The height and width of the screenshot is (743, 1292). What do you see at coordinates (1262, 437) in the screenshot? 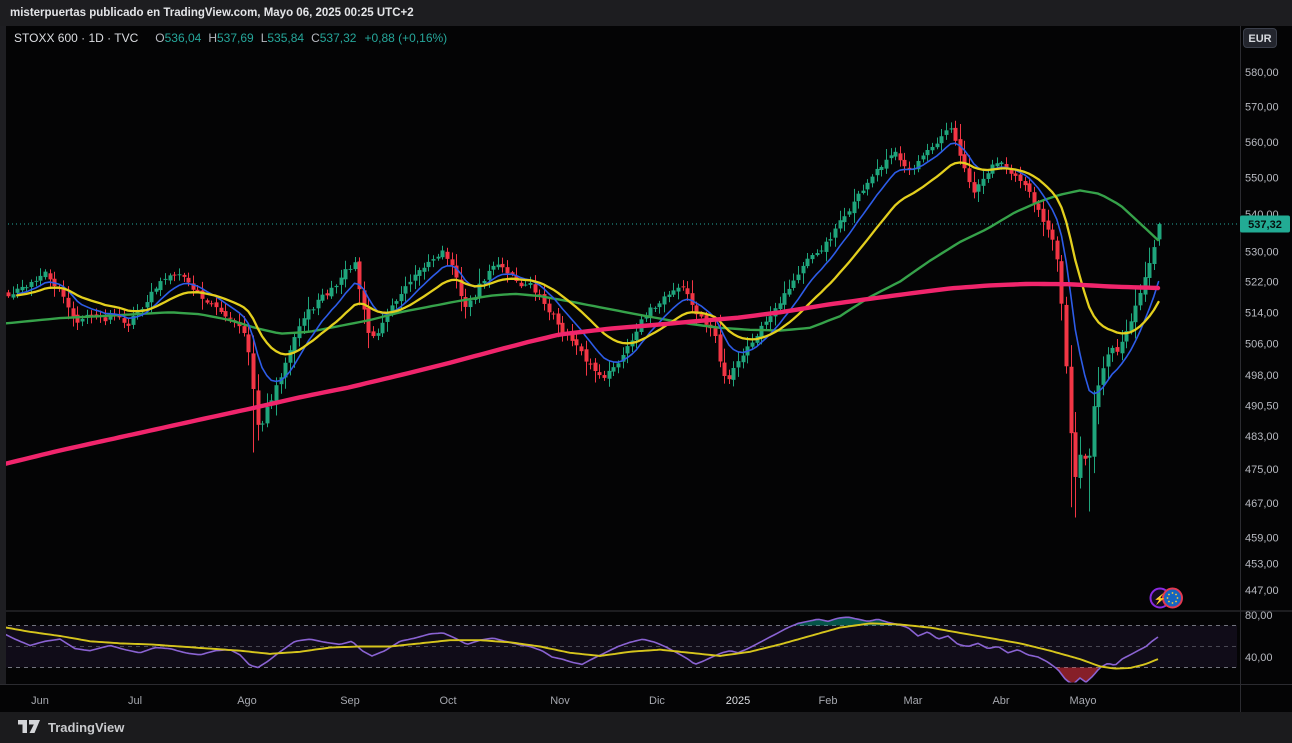
I see `price-axis-label: 483,00` at bounding box center [1262, 437].